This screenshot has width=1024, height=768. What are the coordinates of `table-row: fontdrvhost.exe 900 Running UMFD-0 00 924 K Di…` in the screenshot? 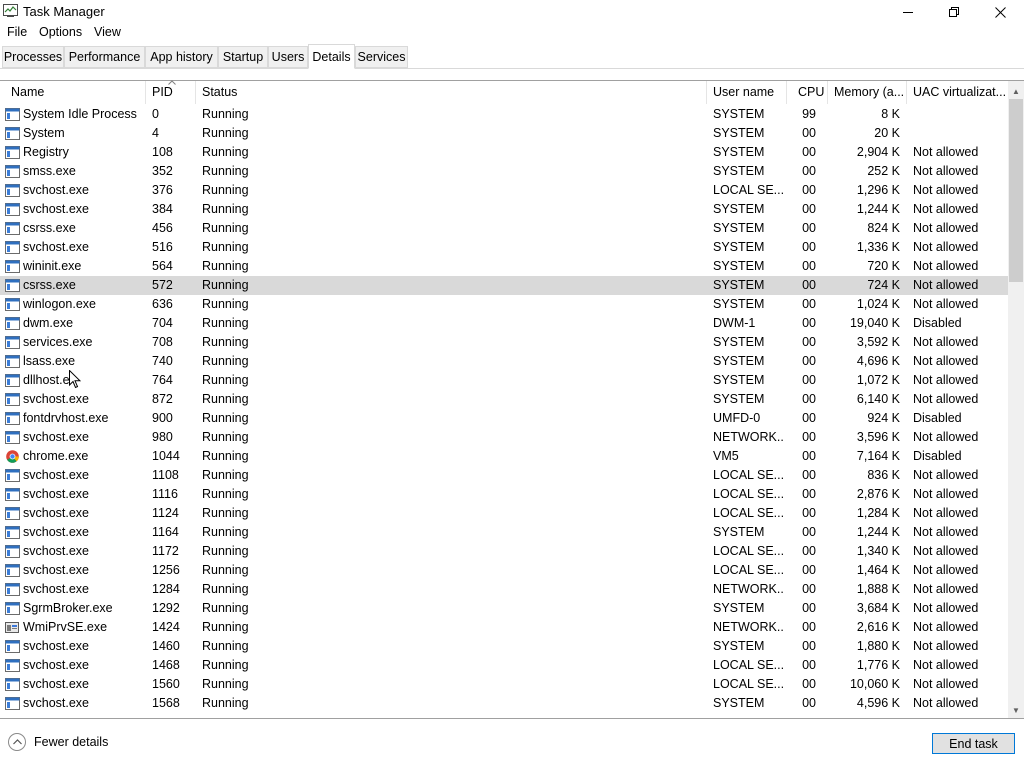 It's located at (504, 418).